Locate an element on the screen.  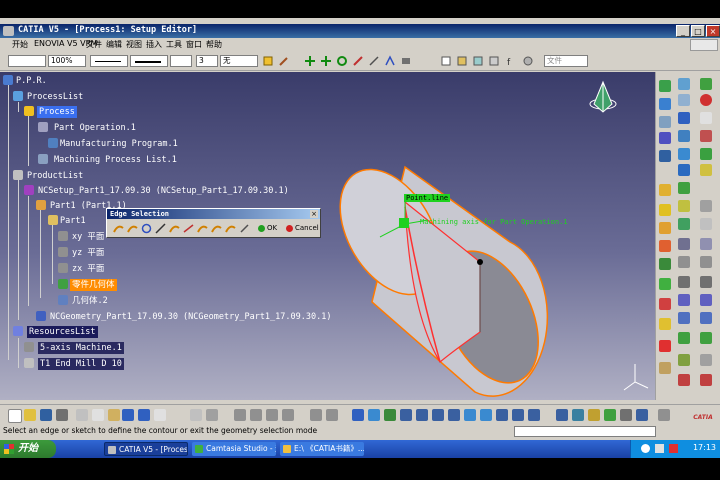
scene-icon is located at coordinates (626, 415).